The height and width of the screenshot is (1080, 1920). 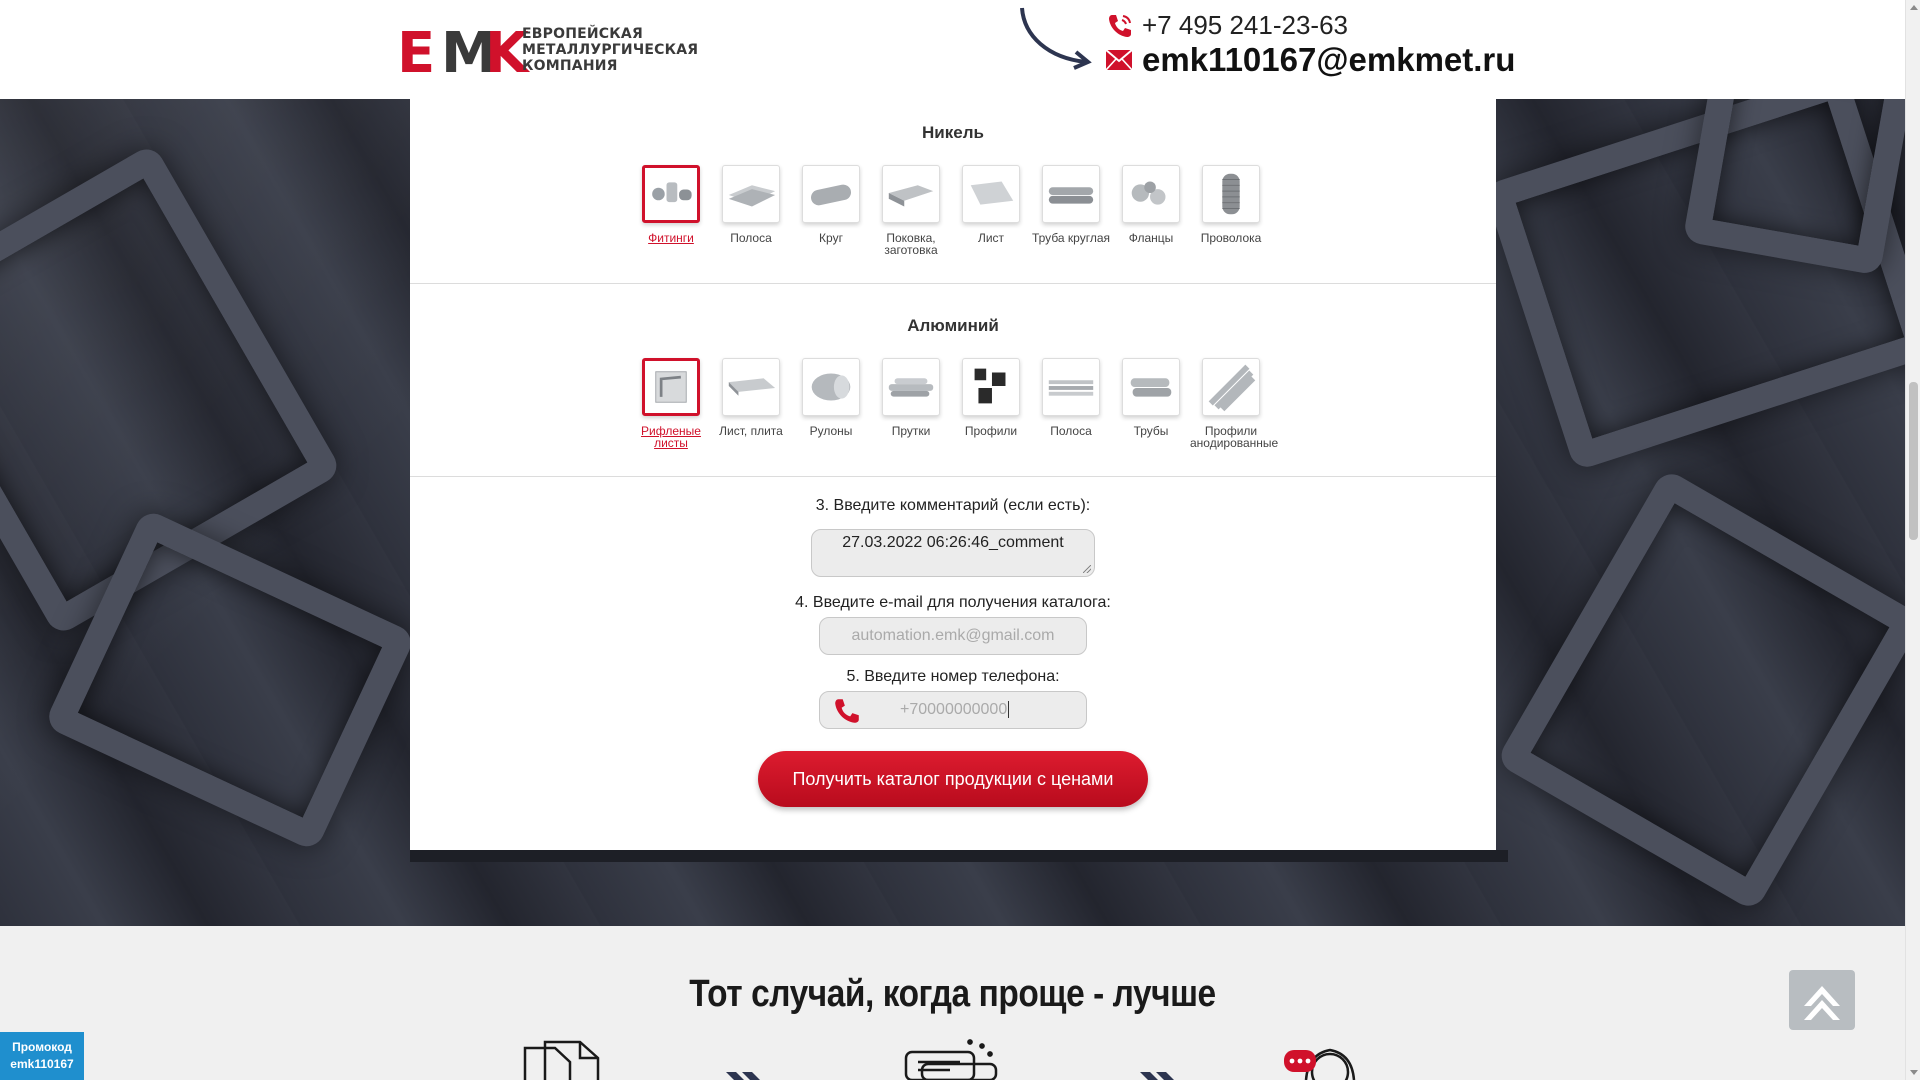 I want to click on product-item: Проволока, so click(x=1231, y=210).